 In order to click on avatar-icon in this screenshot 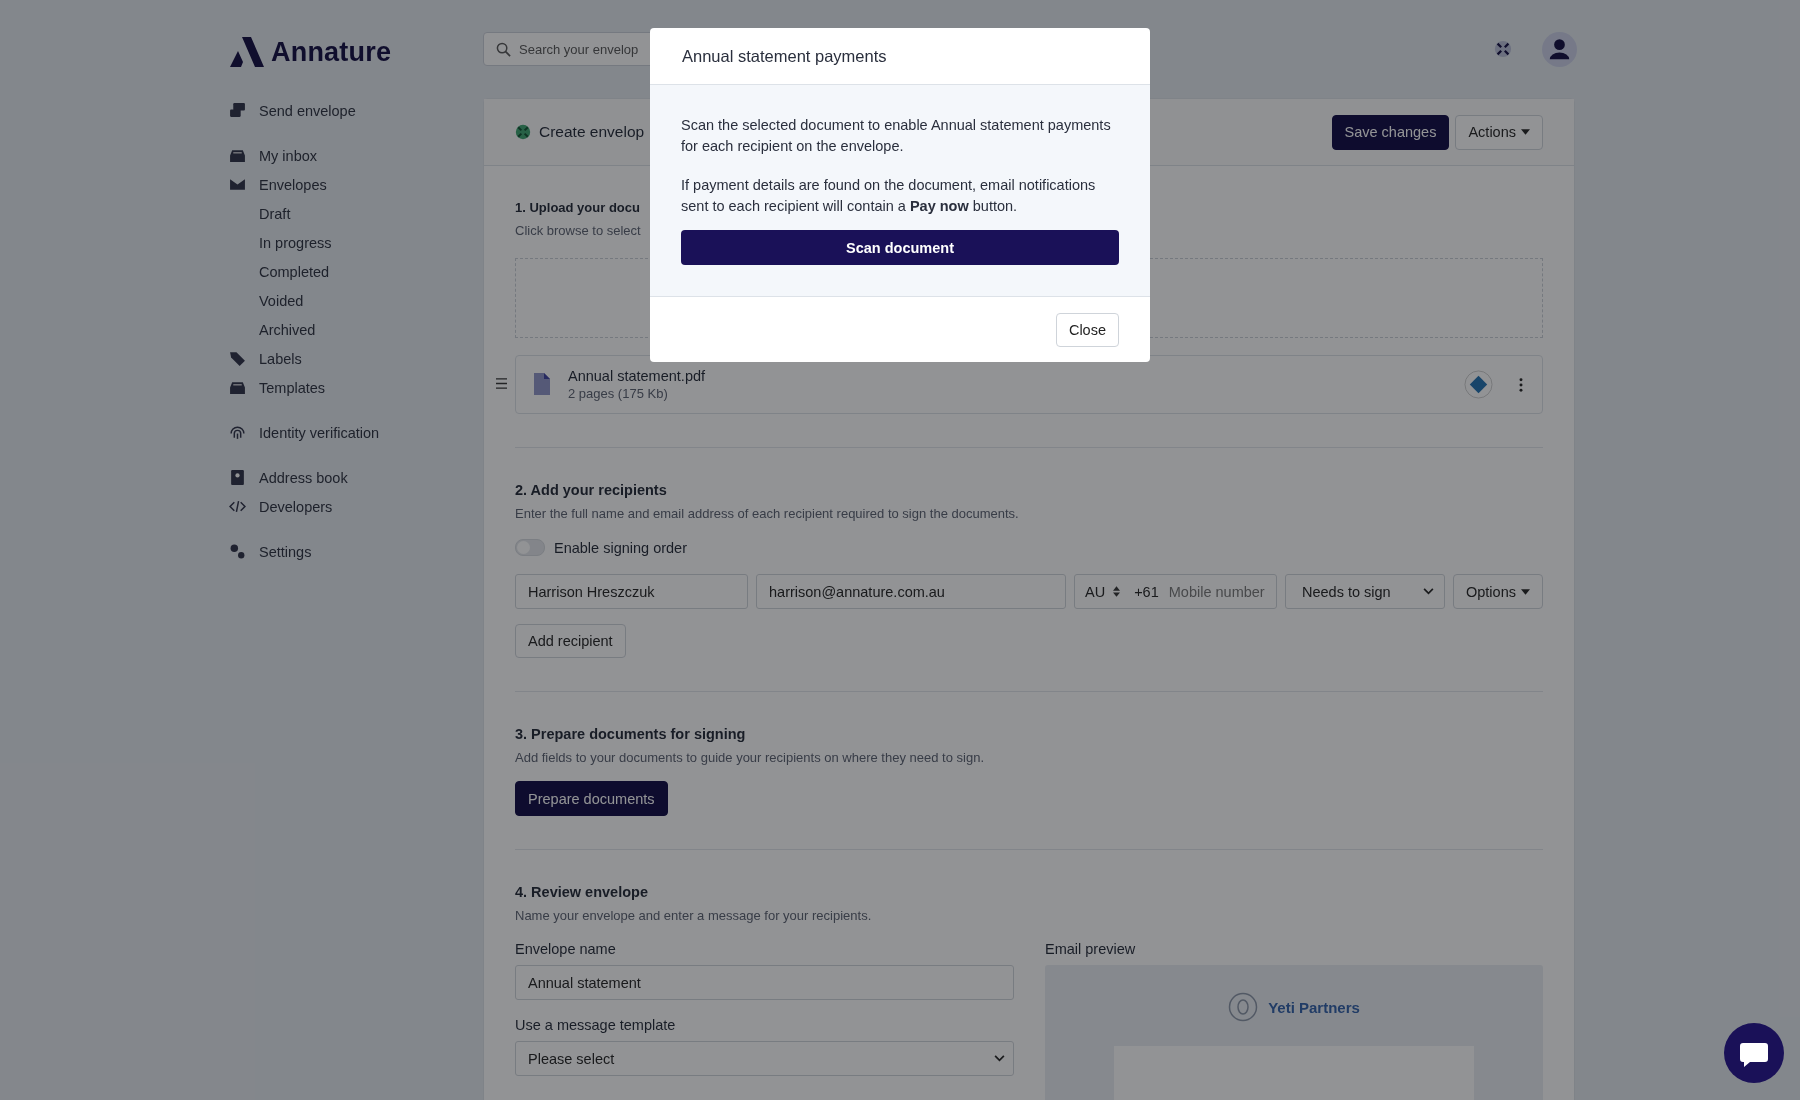, I will do `click(1559, 49)`.